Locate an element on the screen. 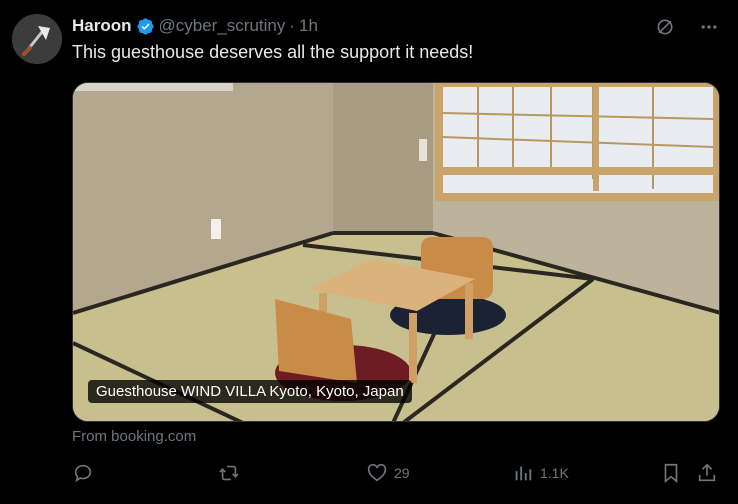  more-icon is located at coordinates (709, 27).